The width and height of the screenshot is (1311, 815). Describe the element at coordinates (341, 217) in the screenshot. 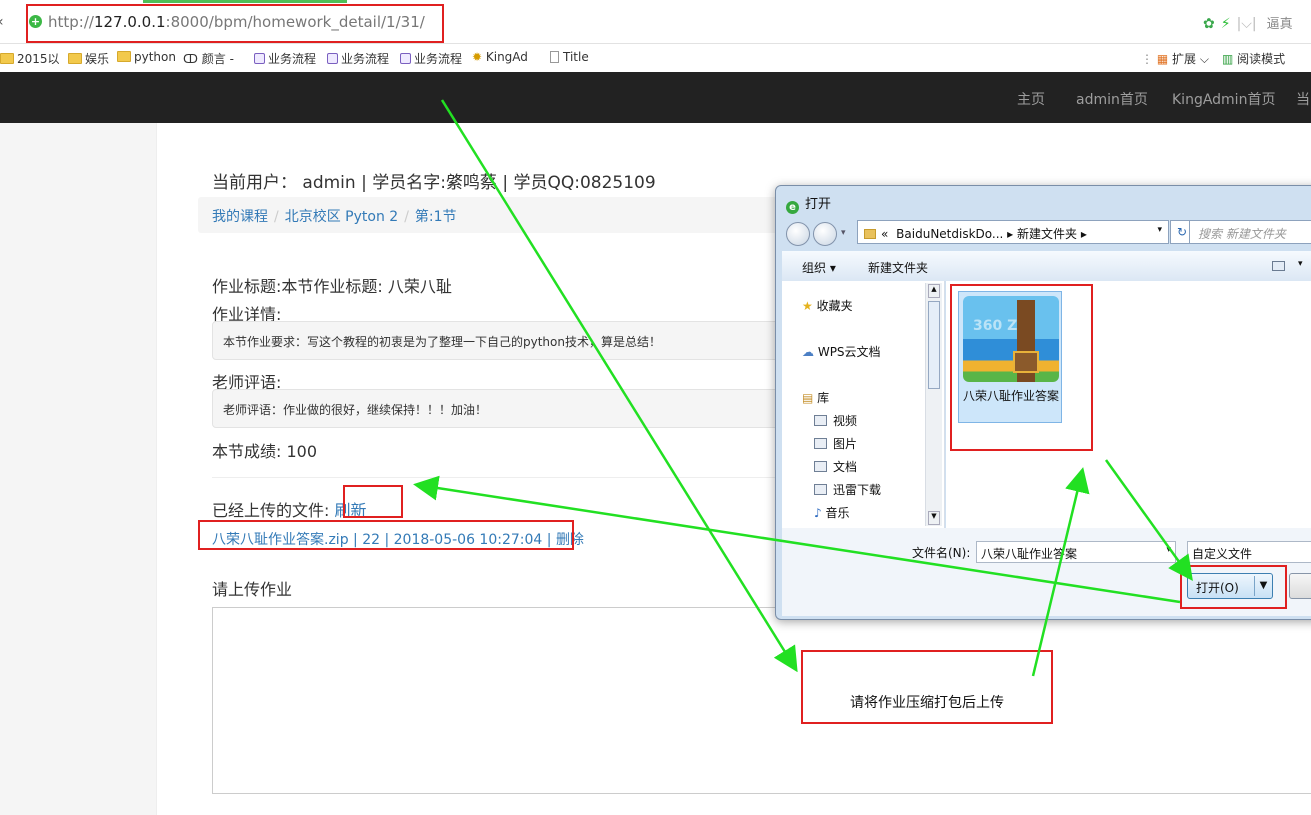

I see `breadcrumb-class: 北京校区 Pyton 2` at that location.